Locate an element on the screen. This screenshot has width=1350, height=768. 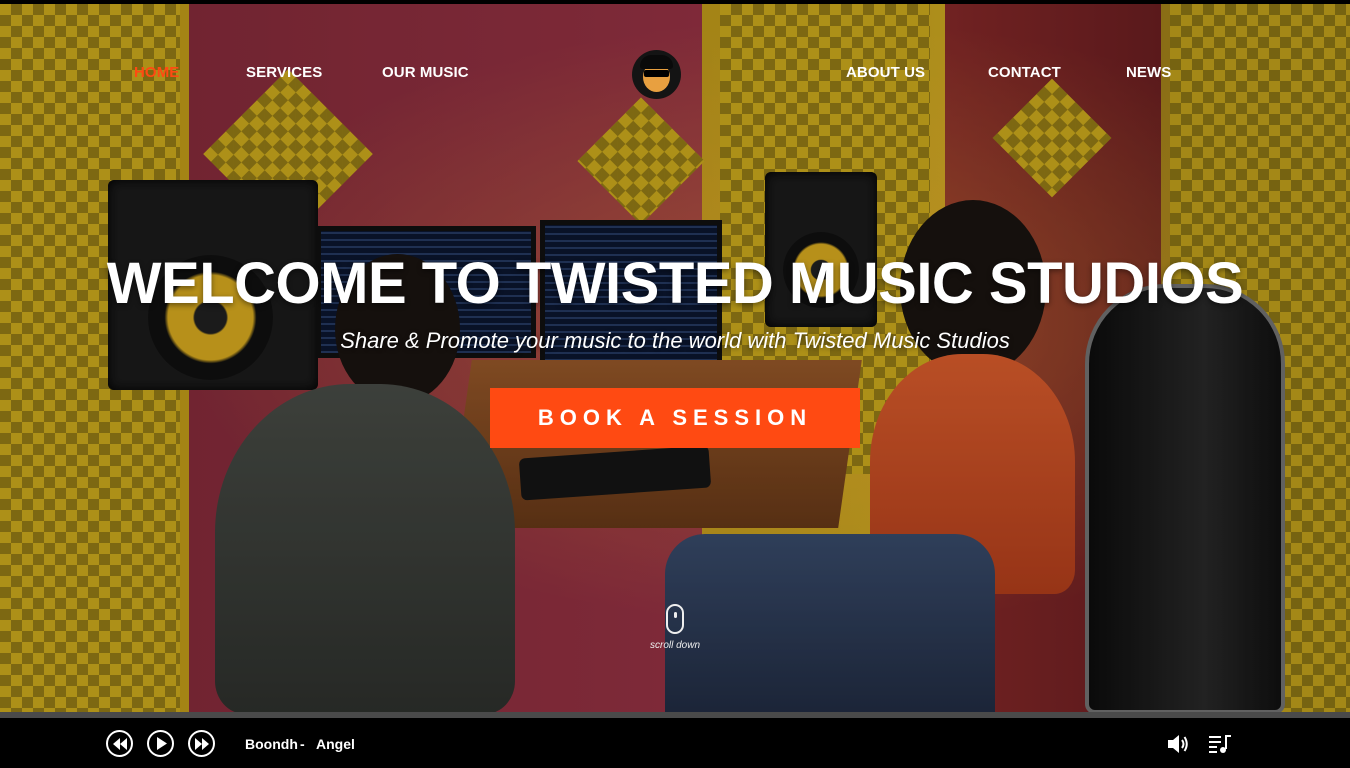
nav-contact: CONTACT is located at coordinates (1024, 72).